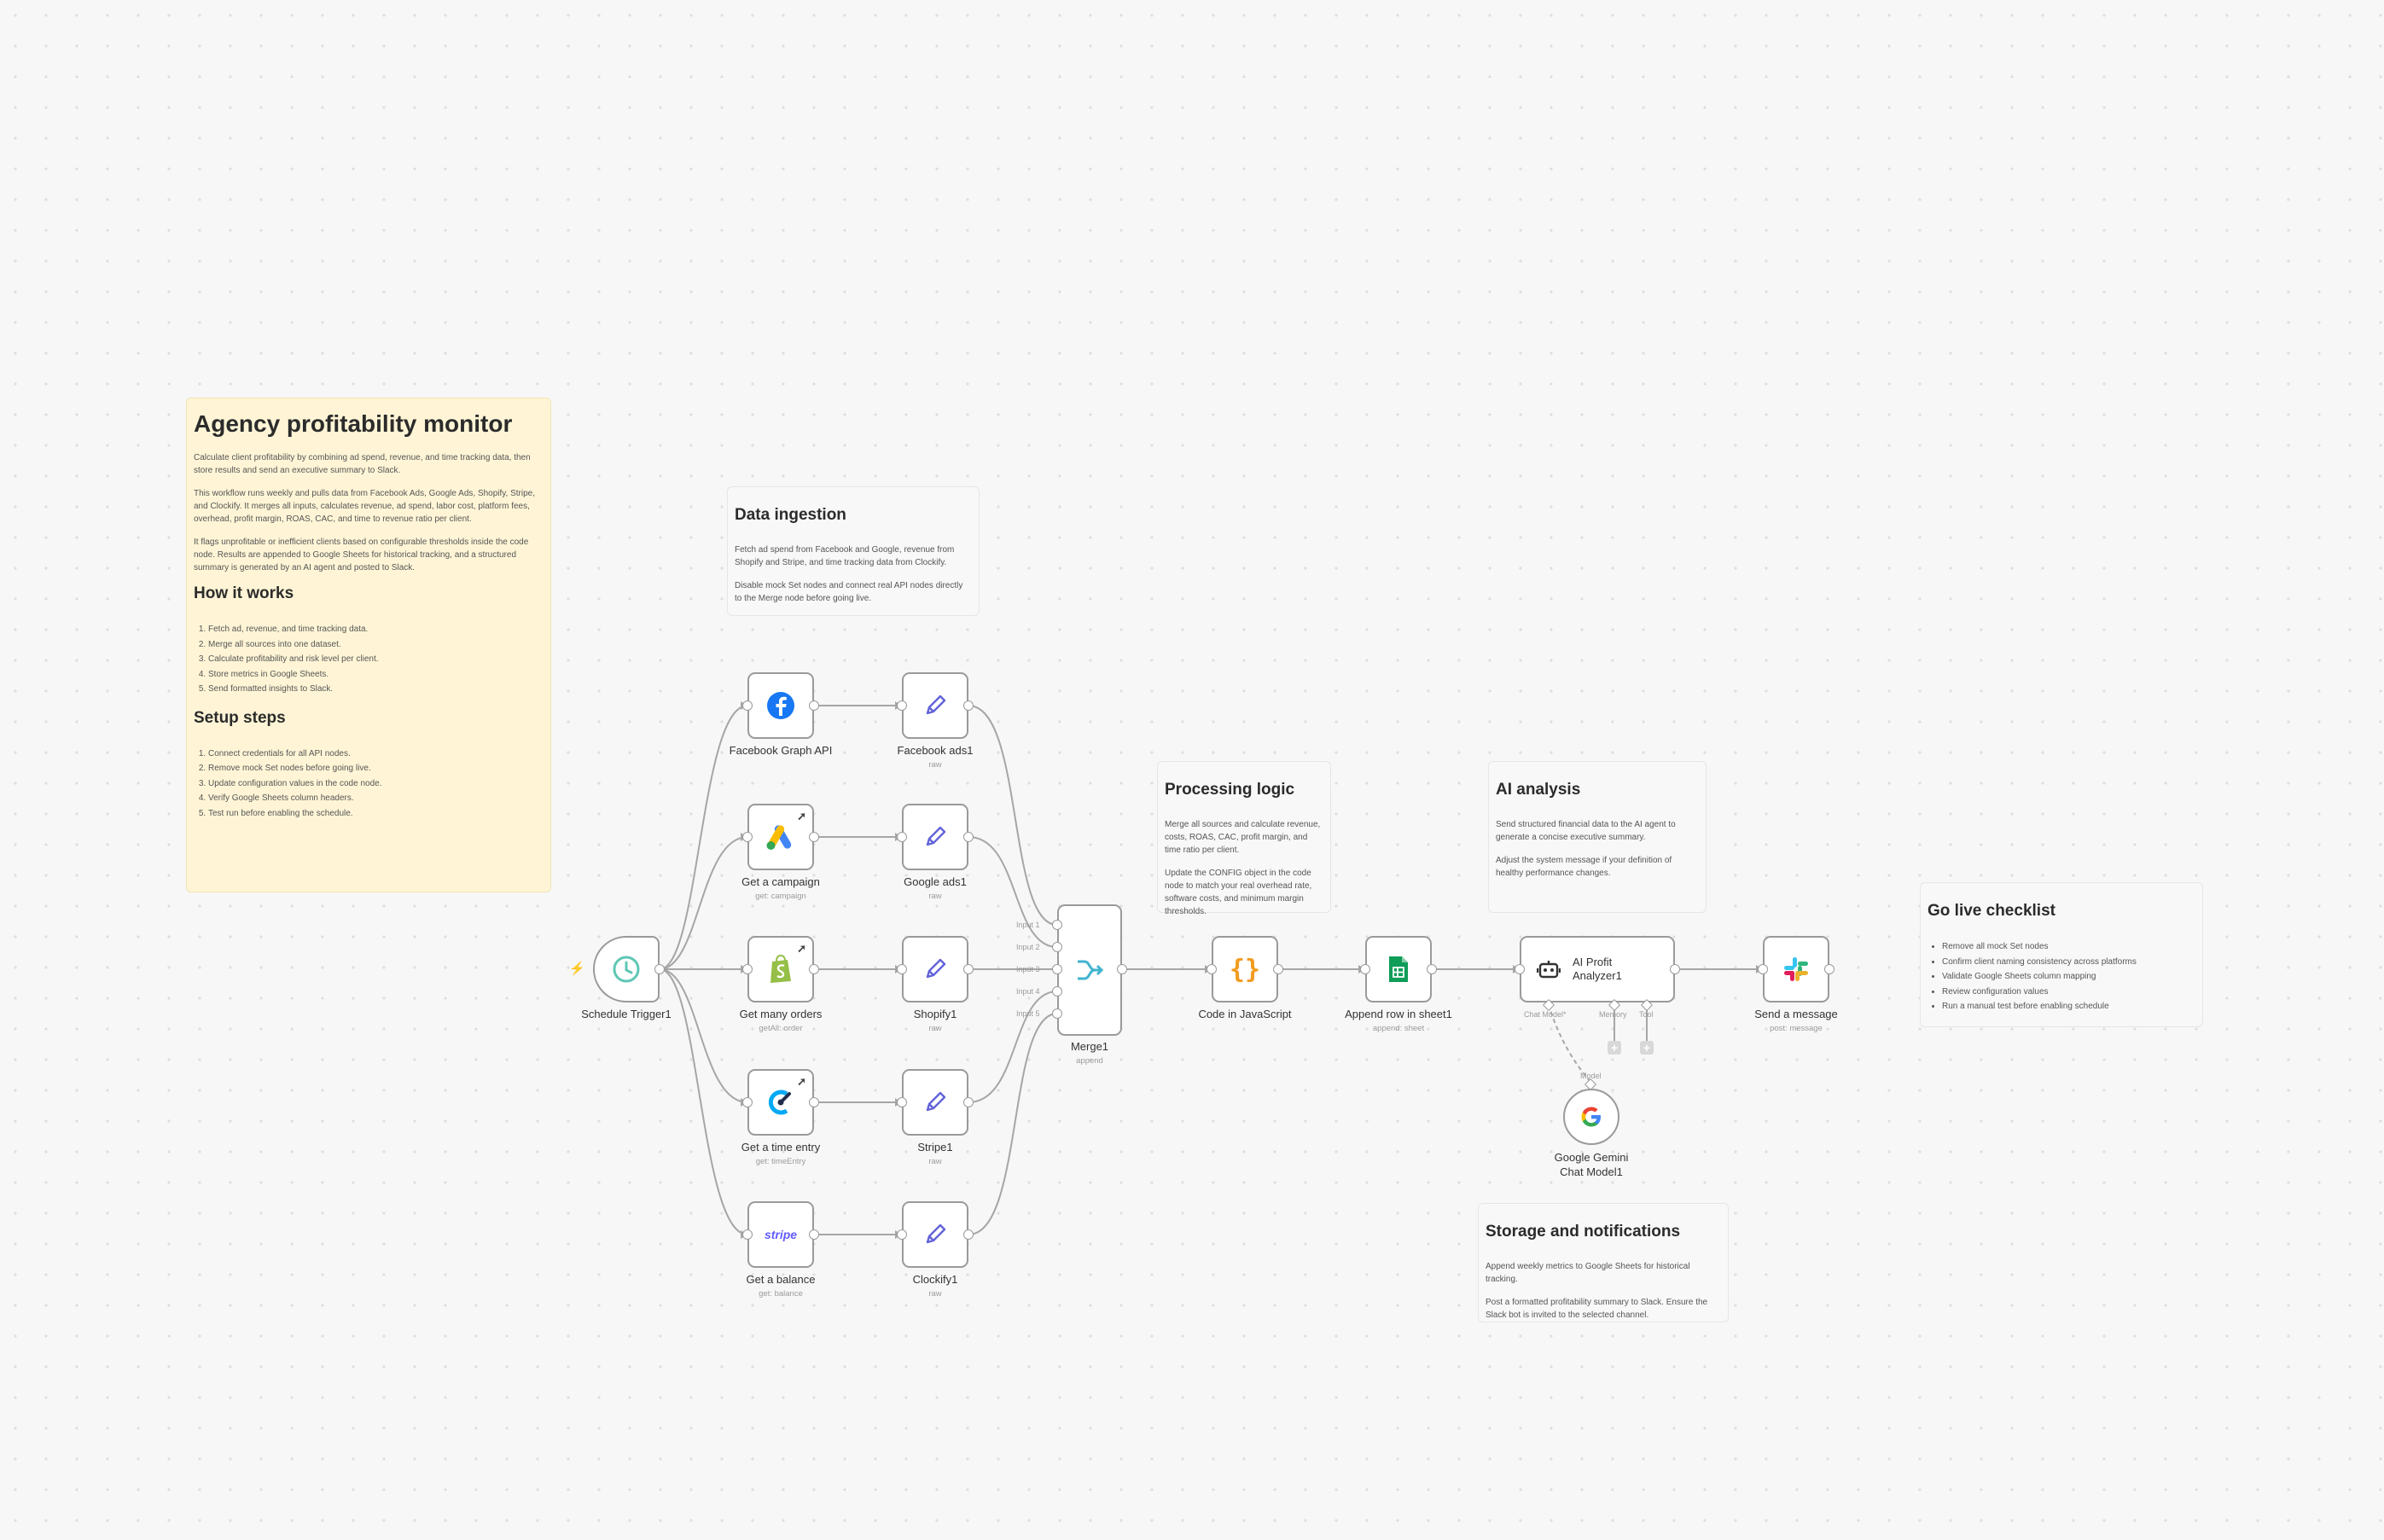 Image resolution: width=2384 pixels, height=1540 pixels. What do you see at coordinates (1992, 911) in the screenshot?
I see `go-live-heading: Go live checklist` at bounding box center [1992, 911].